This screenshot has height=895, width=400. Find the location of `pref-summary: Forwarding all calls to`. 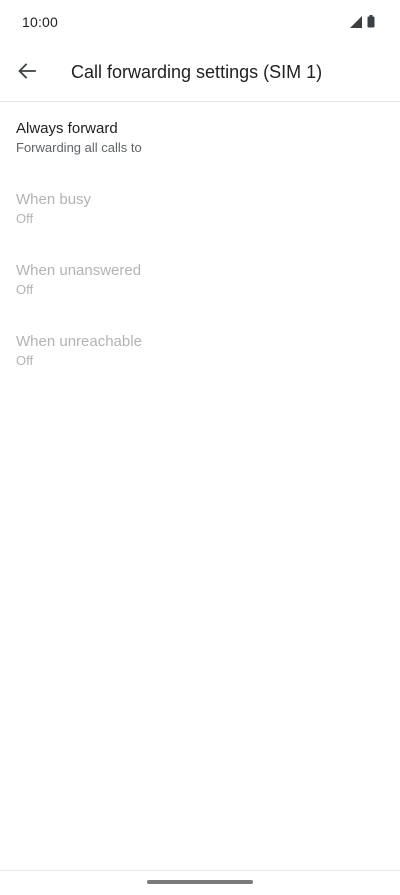

pref-summary: Forwarding all calls to is located at coordinates (79, 147).